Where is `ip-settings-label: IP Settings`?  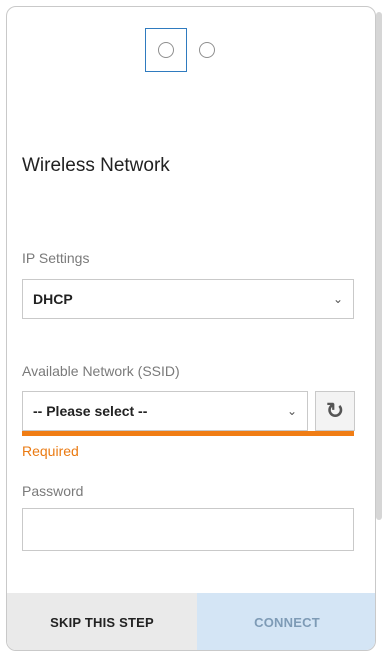
ip-settings-label: IP Settings is located at coordinates (56, 258).